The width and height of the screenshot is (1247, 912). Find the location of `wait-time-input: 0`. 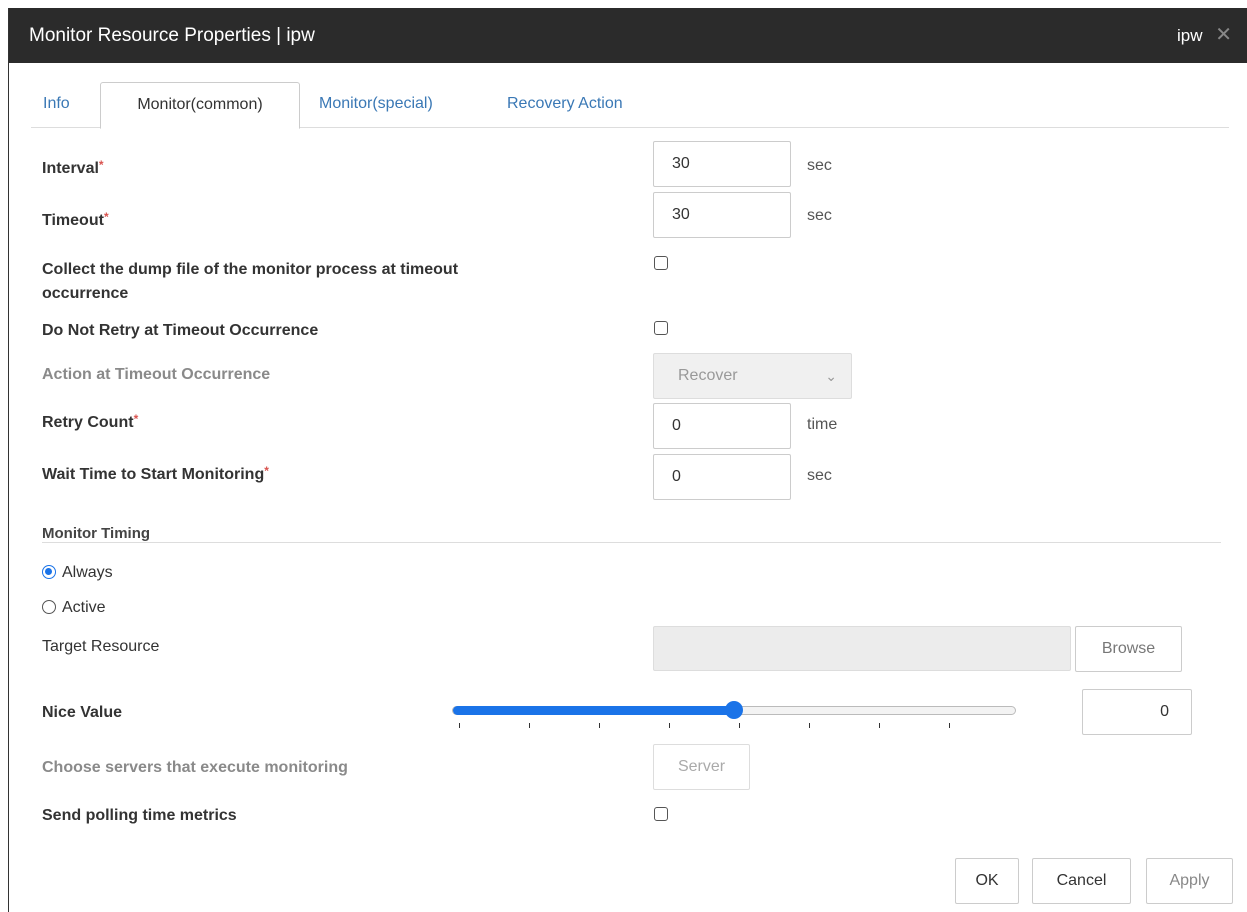

wait-time-input: 0 is located at coordinates (722, 477).